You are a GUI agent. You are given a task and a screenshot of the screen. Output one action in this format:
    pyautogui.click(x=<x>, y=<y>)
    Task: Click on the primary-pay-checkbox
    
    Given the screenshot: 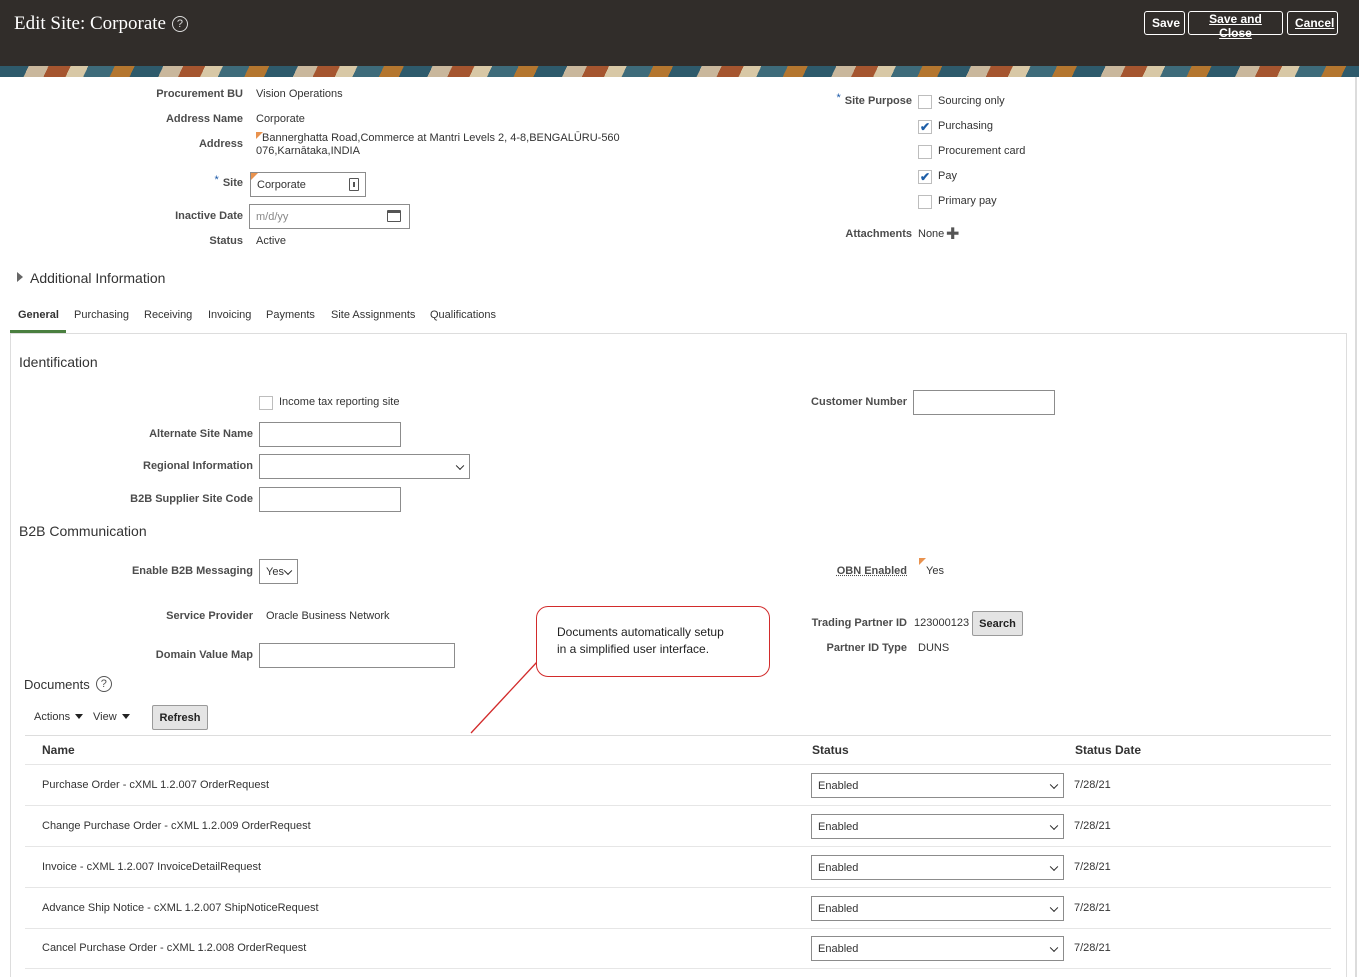 What is the action you would take?
    pyautogui.click(x=925, y=202)
    